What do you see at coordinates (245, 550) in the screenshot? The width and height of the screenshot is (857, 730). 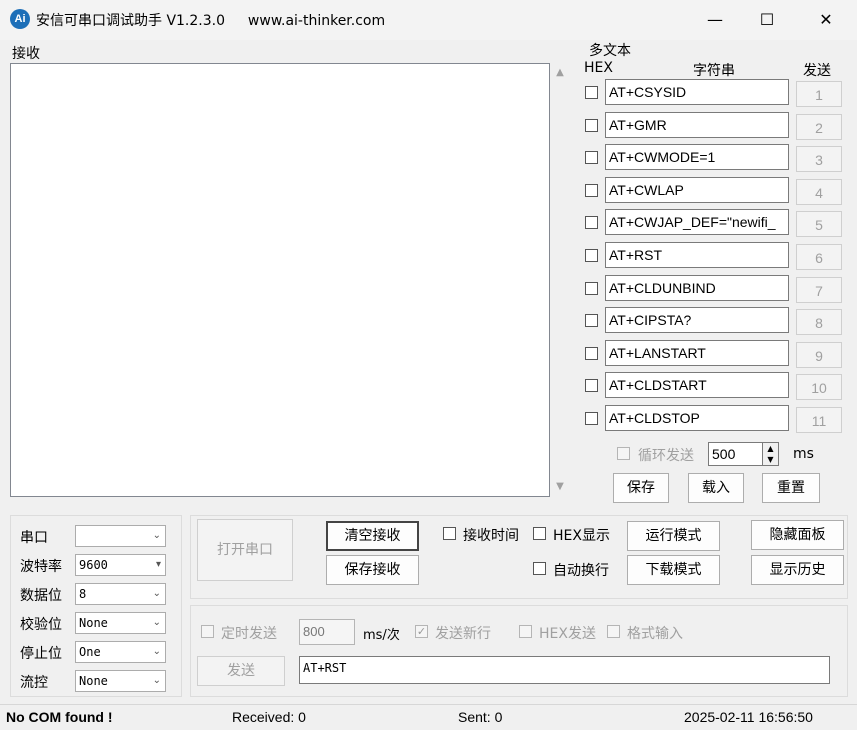 I see `open-port-button: 打开串口` at bounding box center [245, 550].